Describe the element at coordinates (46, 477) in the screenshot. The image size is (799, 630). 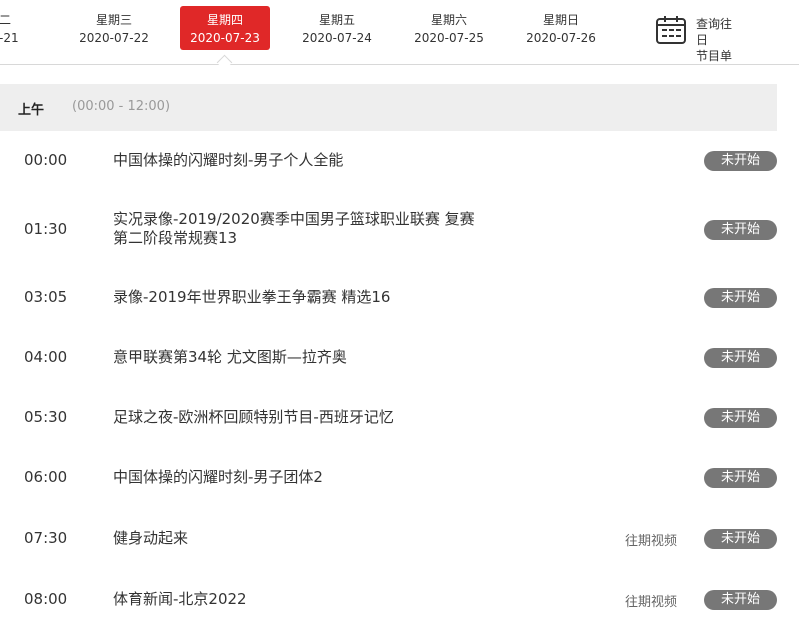
I see `program-time: 06:00` at that location.